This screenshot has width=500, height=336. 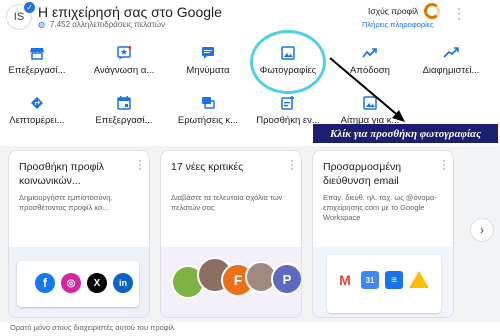 What do you see at coordinates (482, 230) in the screenshot?
I see `next-card-button: ›` at bounding box center [482, 230].